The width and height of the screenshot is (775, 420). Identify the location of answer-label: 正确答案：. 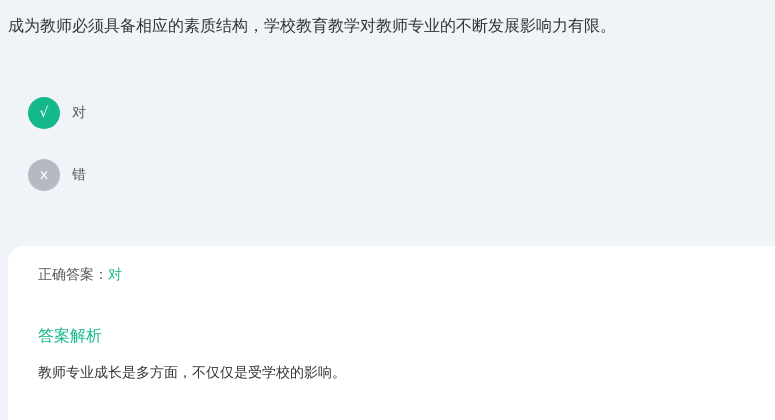
(73, 275).